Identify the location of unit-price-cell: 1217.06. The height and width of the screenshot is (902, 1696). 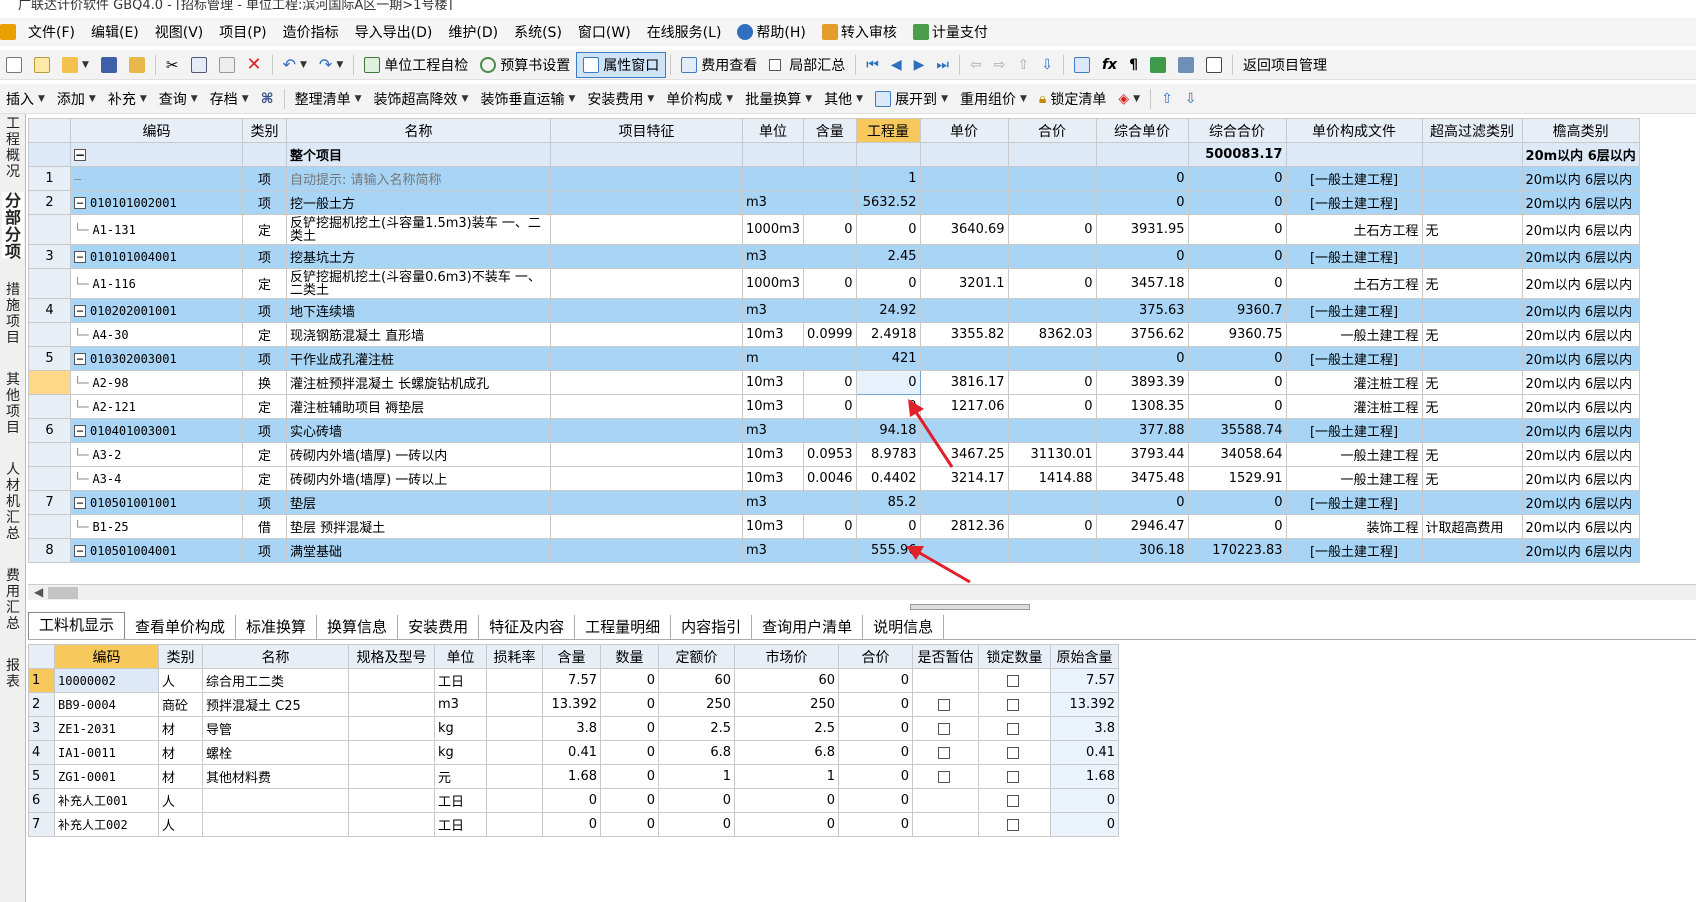
(964, 406).